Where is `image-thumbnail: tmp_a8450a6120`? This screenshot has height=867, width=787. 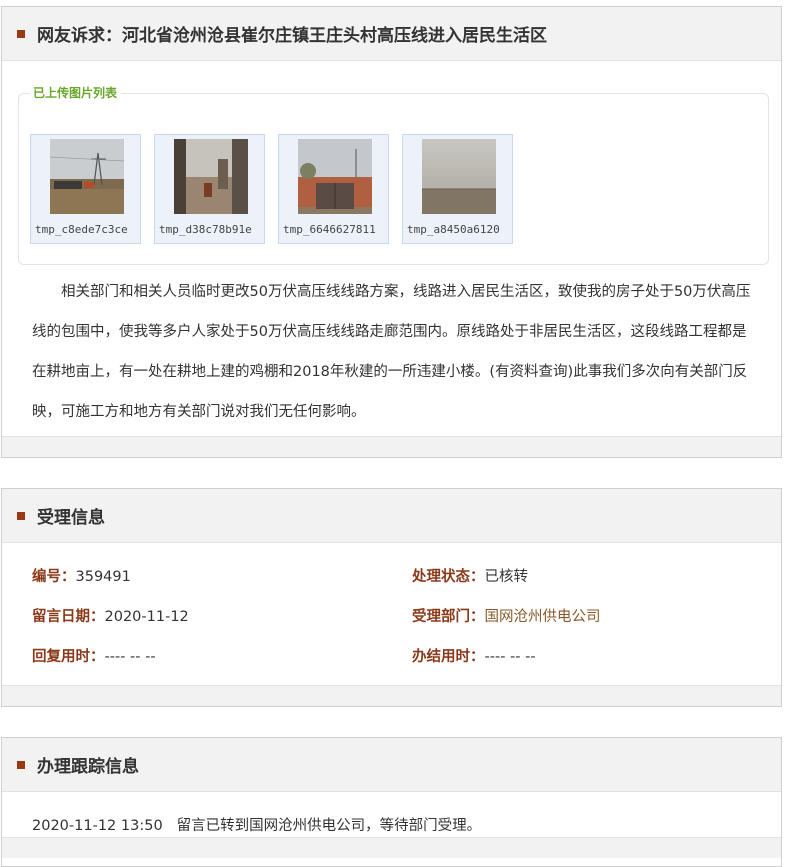
image-thumbnail: tmp_a8450a6120 is located at coordinates (457, 189).